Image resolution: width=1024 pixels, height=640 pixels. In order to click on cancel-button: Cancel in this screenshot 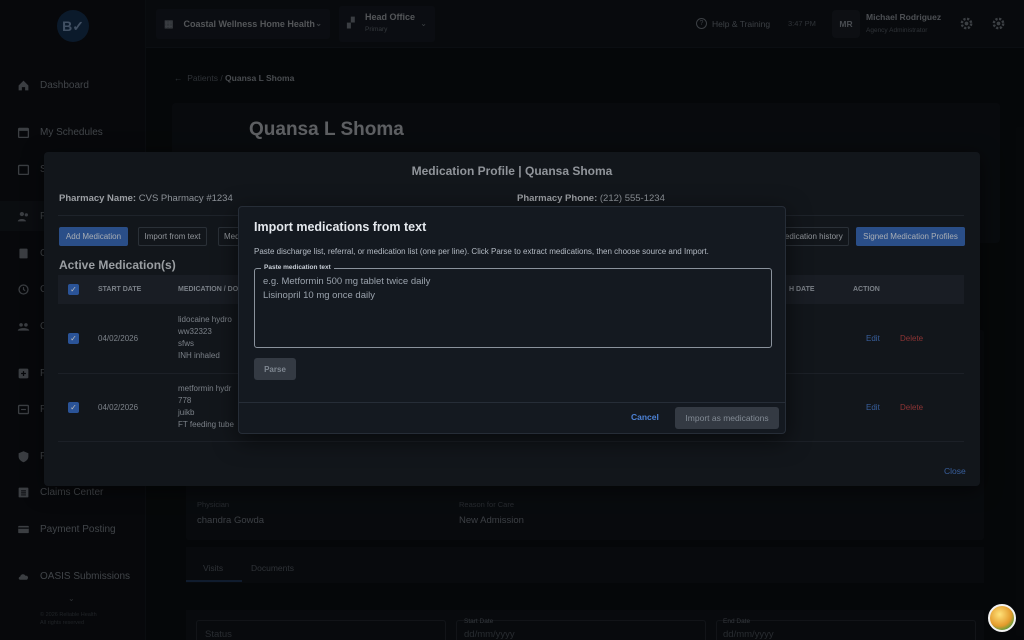, I will do `click(645, 417)`.